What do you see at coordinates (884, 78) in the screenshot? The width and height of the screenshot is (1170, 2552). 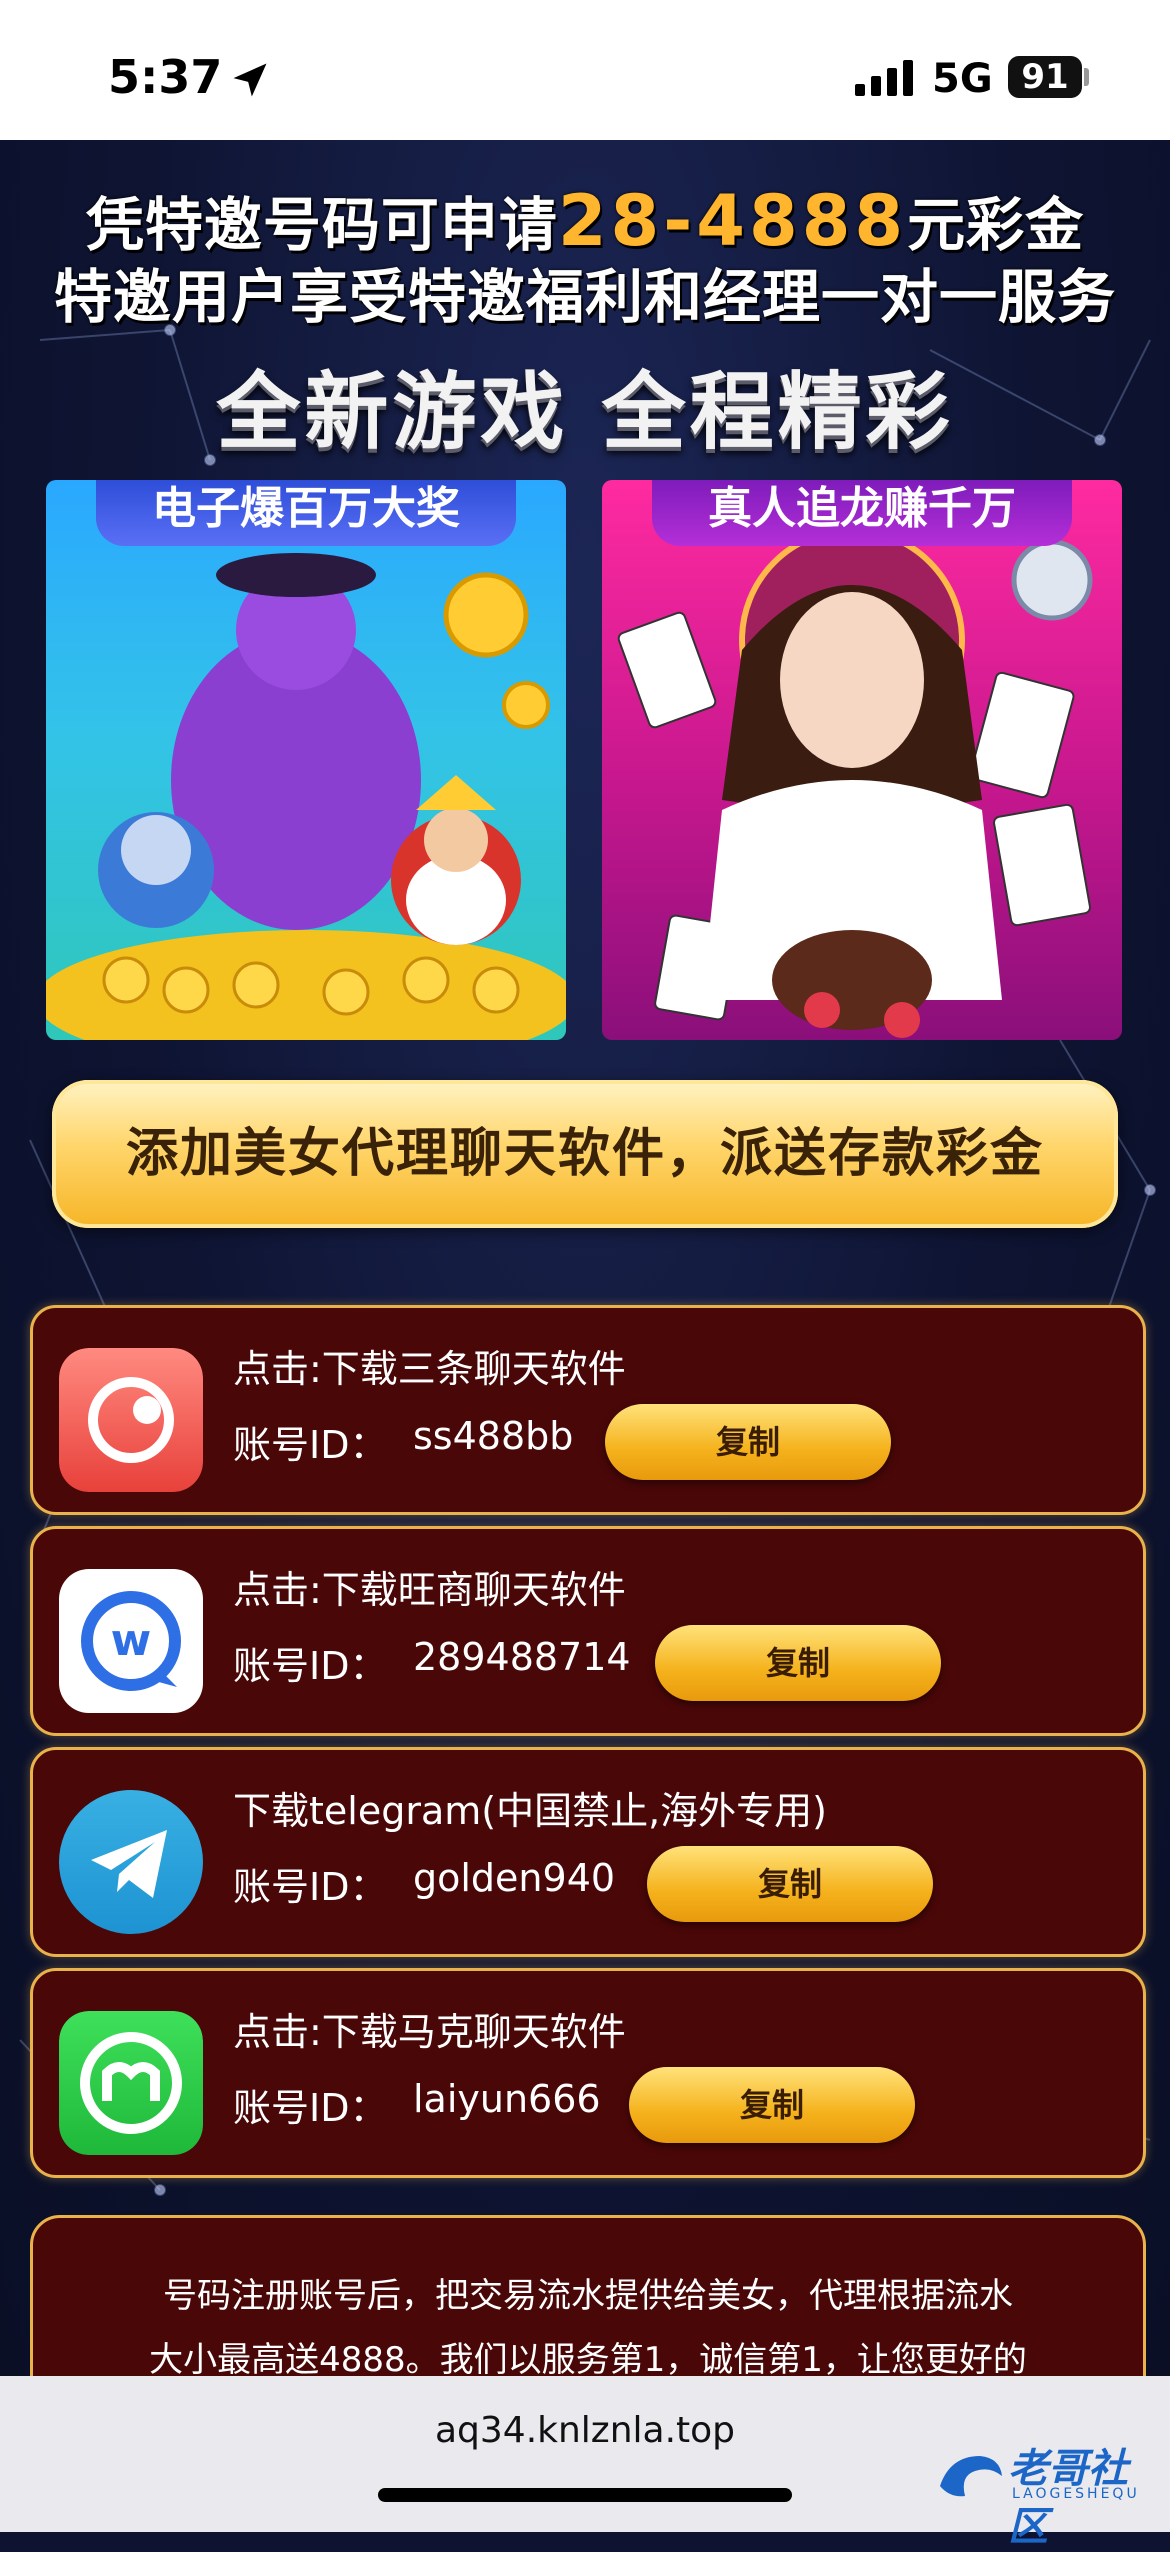 I see `signal-icon` at bounding box center [884, 78].